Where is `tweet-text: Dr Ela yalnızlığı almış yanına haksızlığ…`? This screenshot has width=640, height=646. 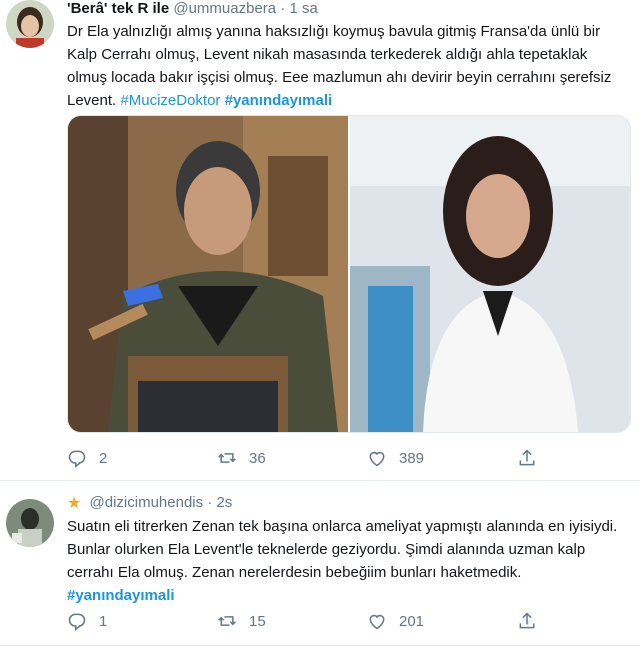
tweet-text: Dr Ela yalnızlığı almış yanına haksızlığ… is located at coordinates (344, 66).